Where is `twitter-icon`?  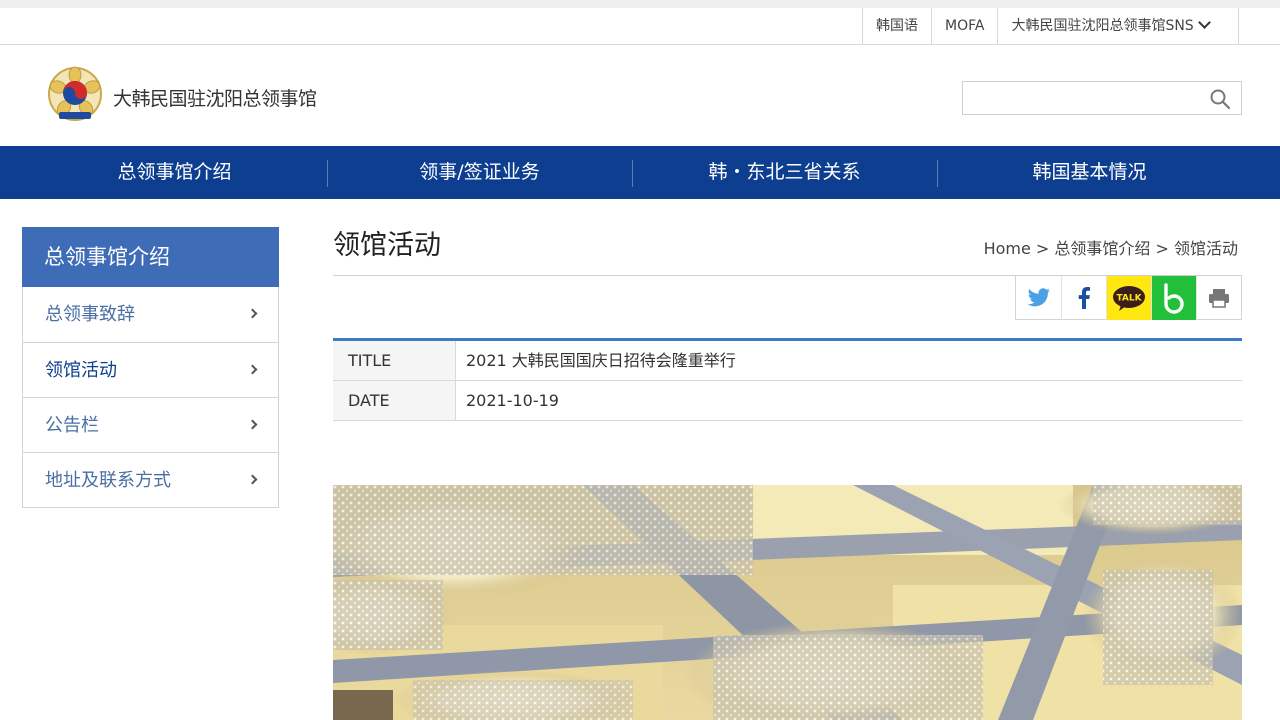
twitter-icon is located at coordinates (1038, 297).